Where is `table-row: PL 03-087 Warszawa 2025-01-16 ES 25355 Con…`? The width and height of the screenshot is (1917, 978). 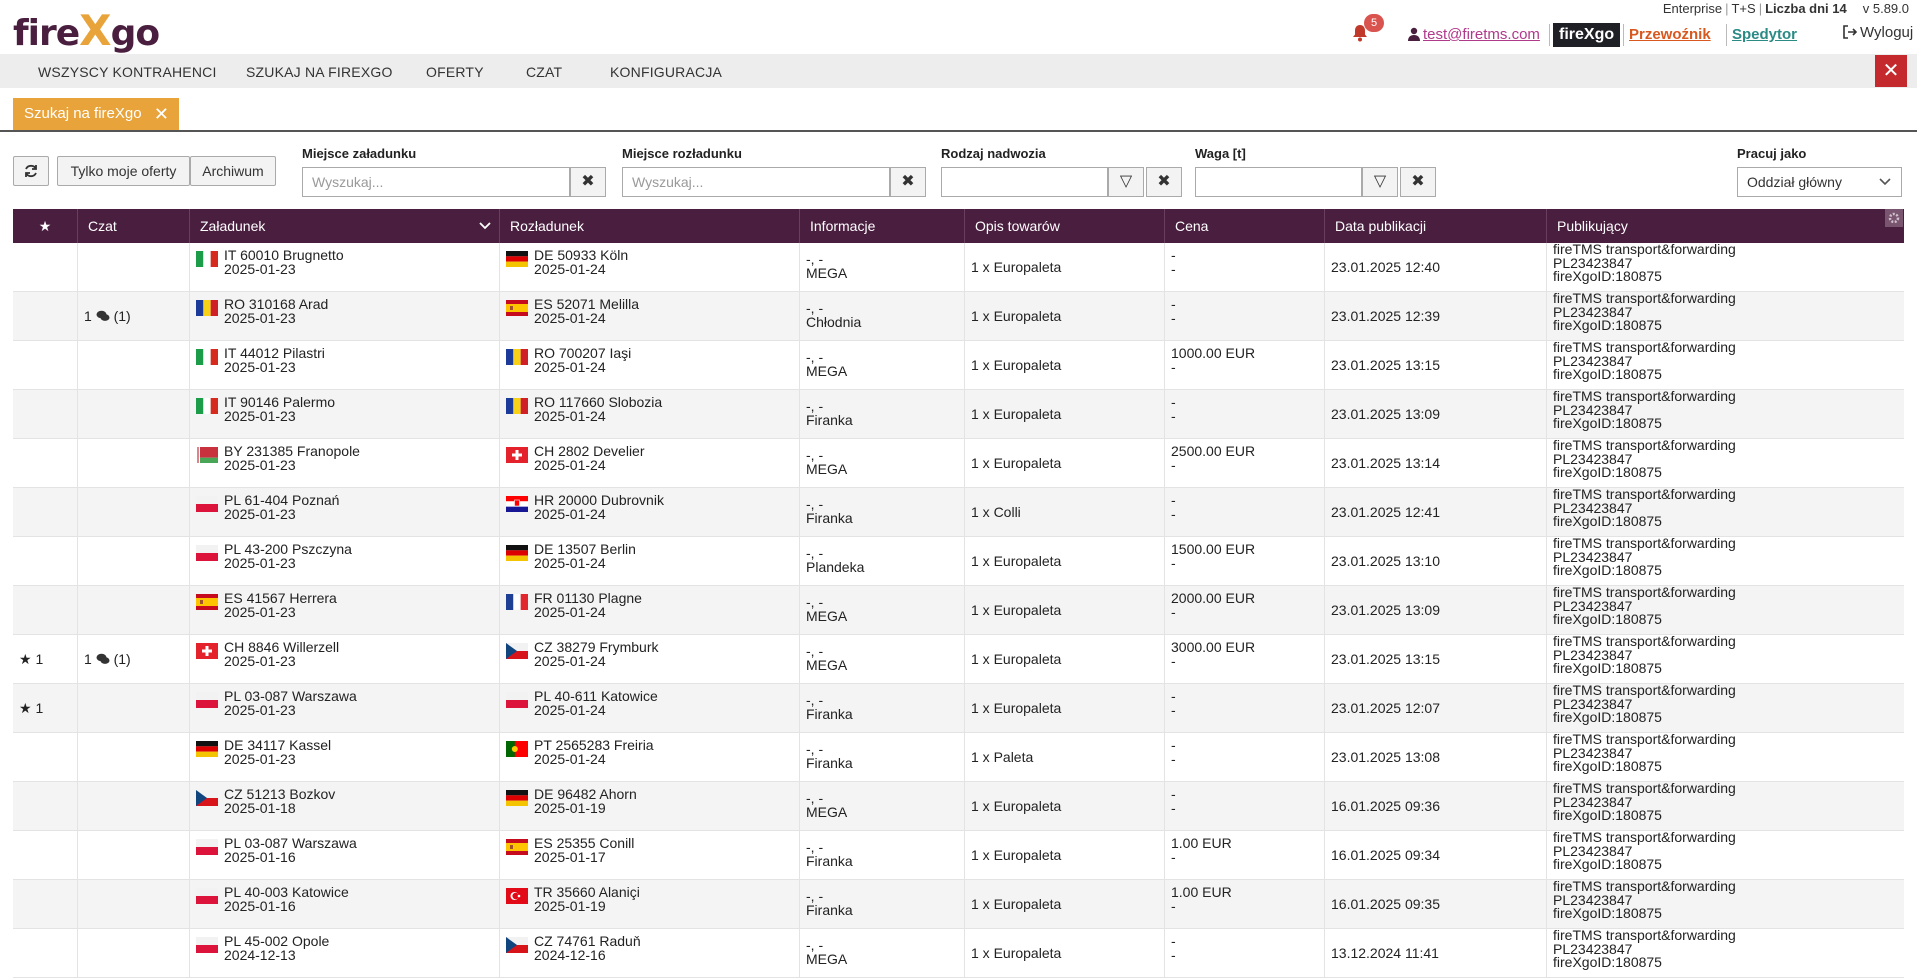
table-row: PL 03-087 Warszawa 2025-01-16 ES 25355 Con… is located at coordinates (958, 855).